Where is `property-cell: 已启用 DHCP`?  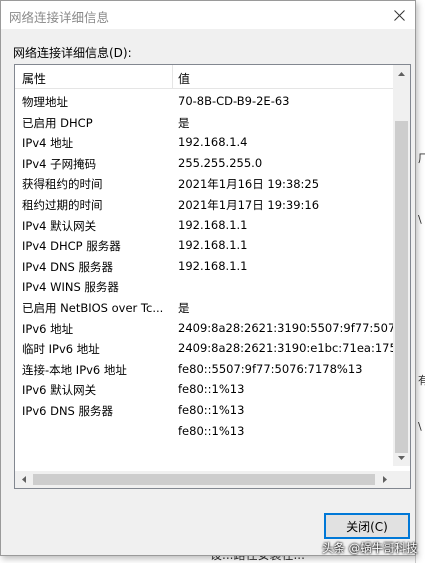 property-cell: 已启用 DHCP is located at coordinates (57, 122).